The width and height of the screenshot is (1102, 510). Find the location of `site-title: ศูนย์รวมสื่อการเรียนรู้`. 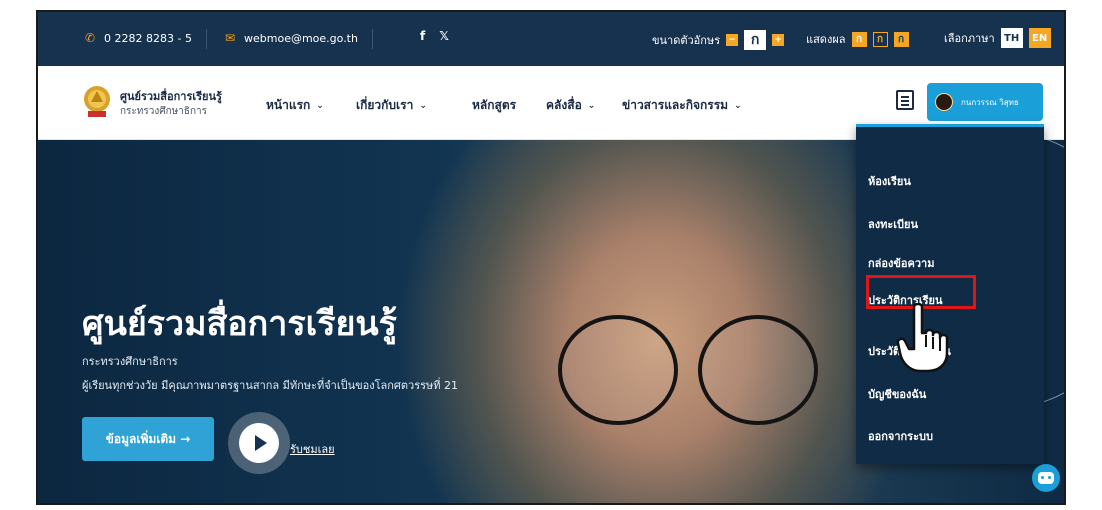

site-title: ศูนย์รวมสื่อการเรียนรู้ is located at coordinates (171, 96).